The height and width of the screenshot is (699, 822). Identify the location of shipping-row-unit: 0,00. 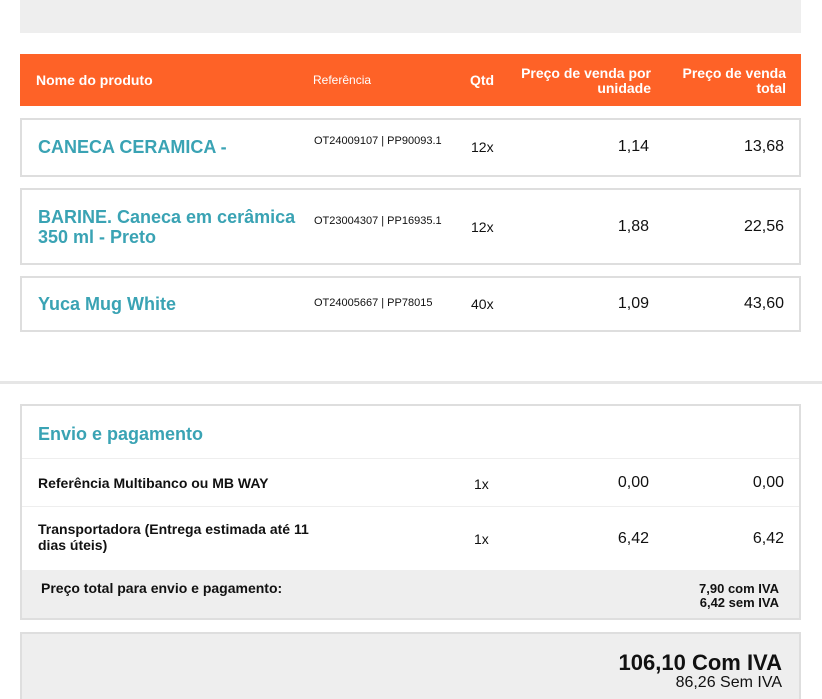
(633, 482).